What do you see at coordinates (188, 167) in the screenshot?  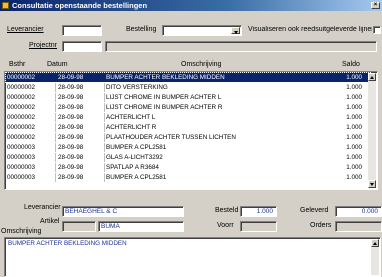 I see `table-row: 00000003 28-09-98 SPATLAP A R3684 1.000` at bounding box center [188, 167].